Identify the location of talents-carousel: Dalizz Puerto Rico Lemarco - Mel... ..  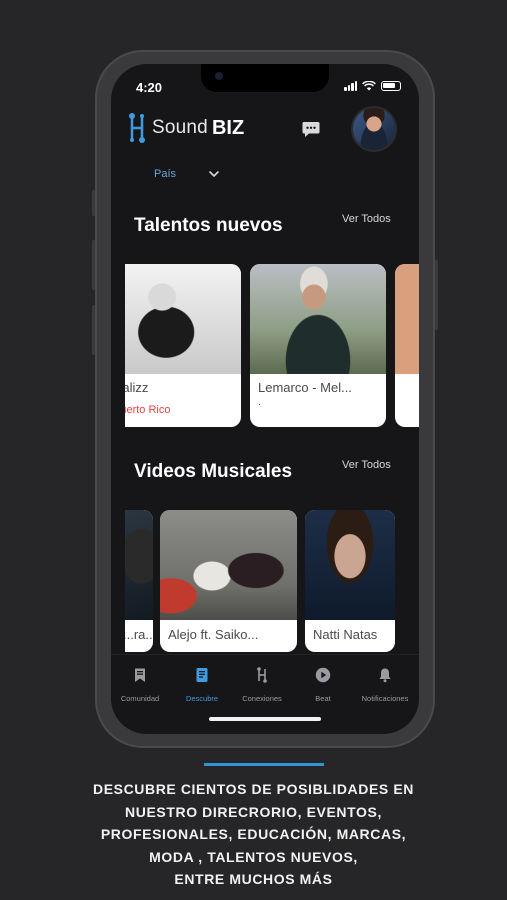
(272, 346).